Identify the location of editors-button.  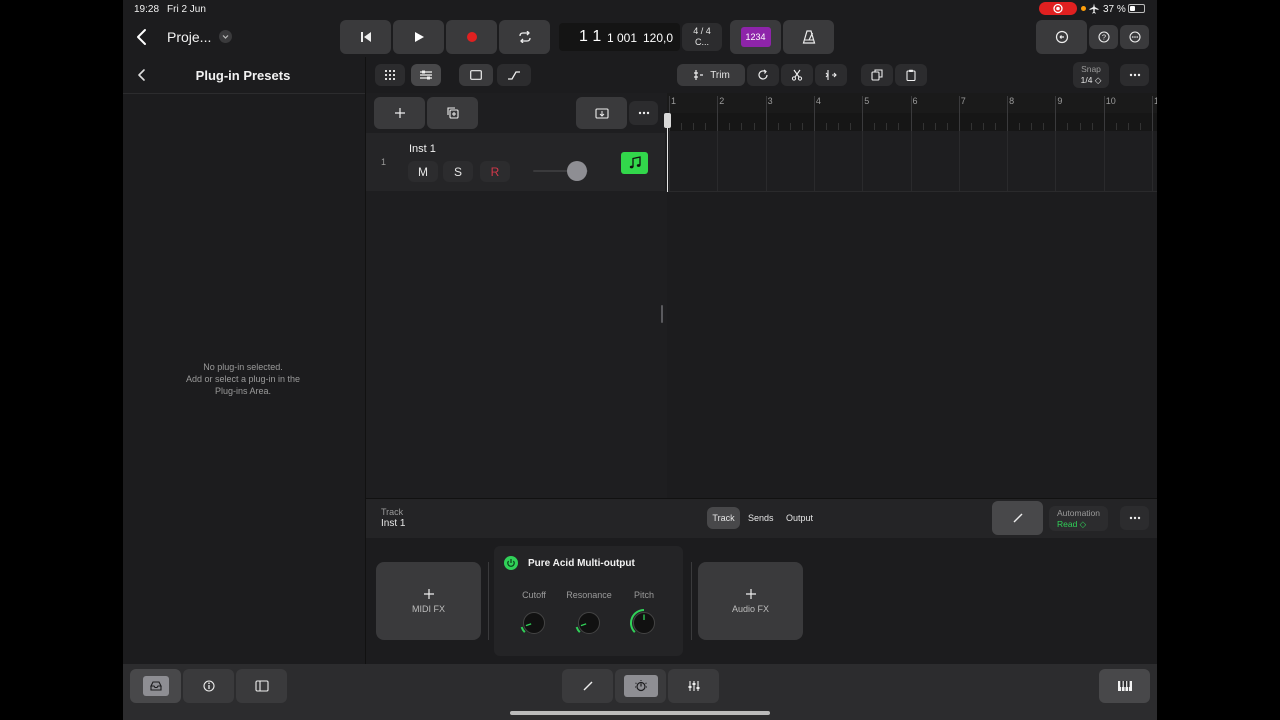
(587, 686).